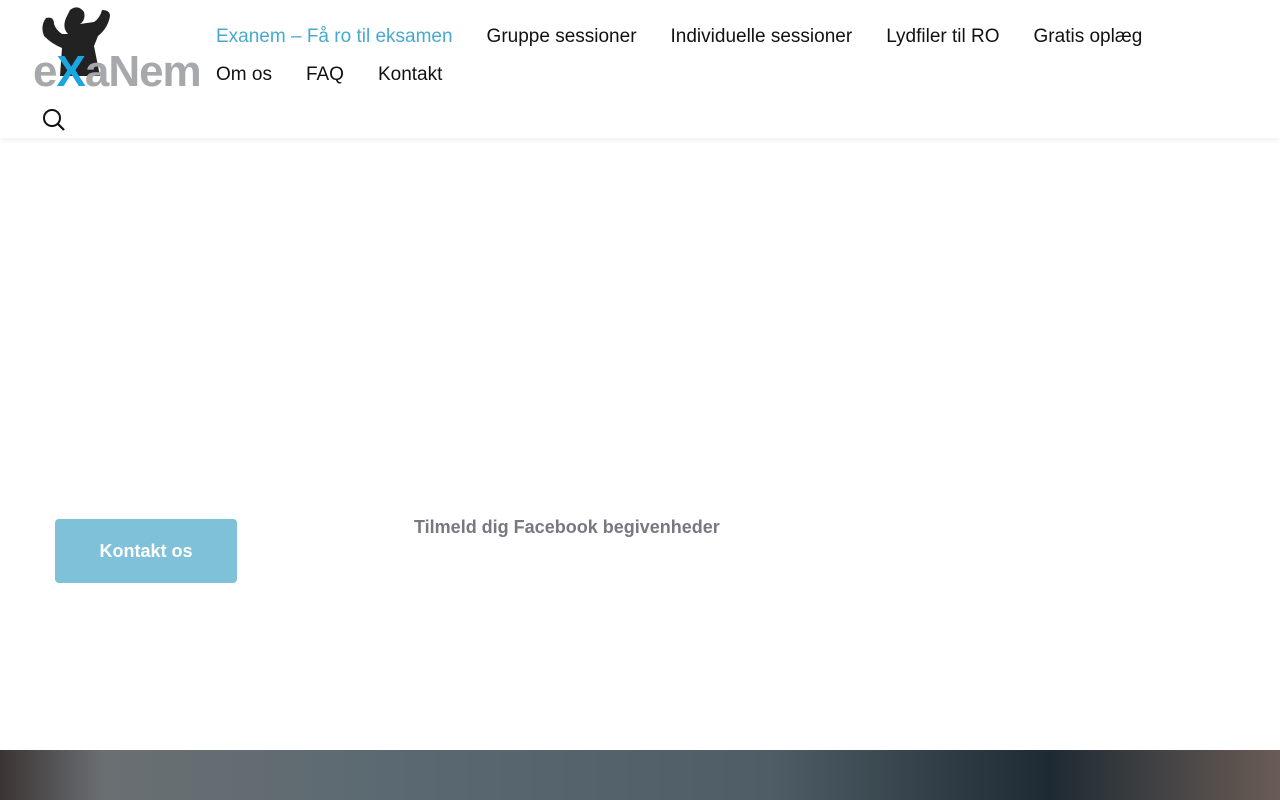  I want to click on logo-wordmark: eXaNem, so click(117, 71).